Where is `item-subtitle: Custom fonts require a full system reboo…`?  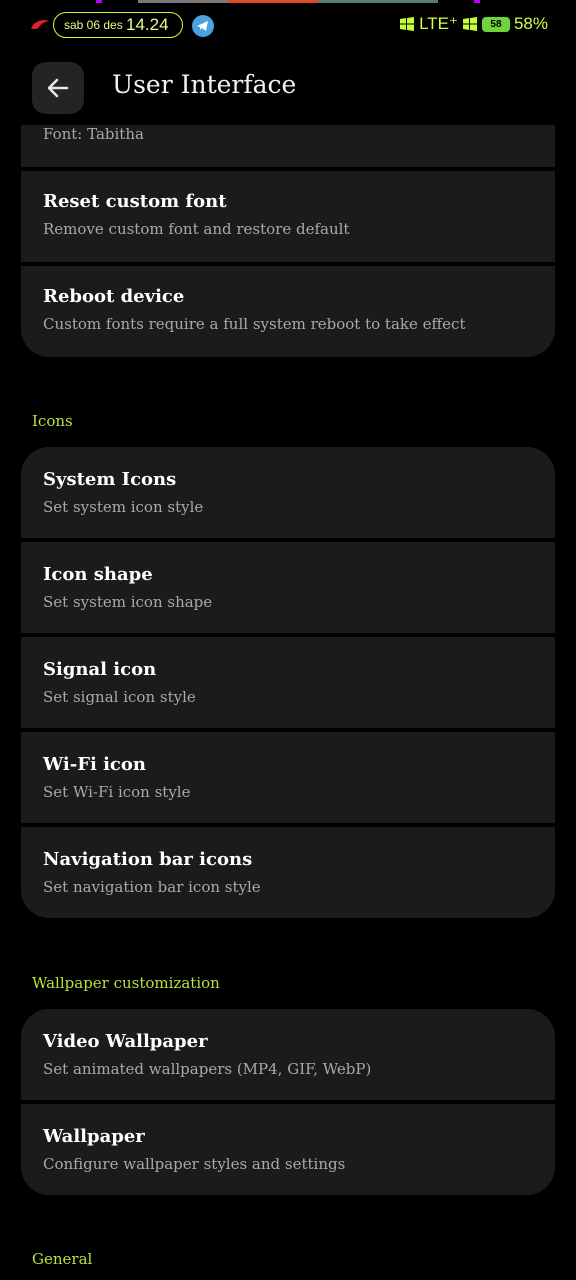 item-subtitle: Custom fonts require a full system reboo… is located at coordinates (254, 324).